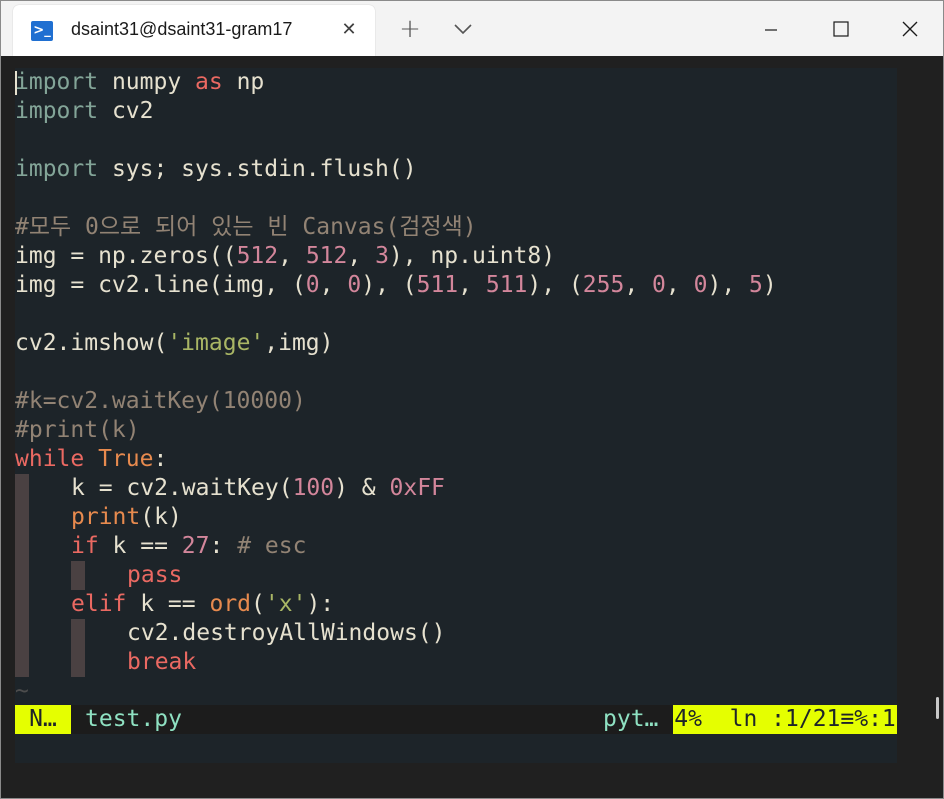  I want to click on code-text: numpy, so click(147, 82).